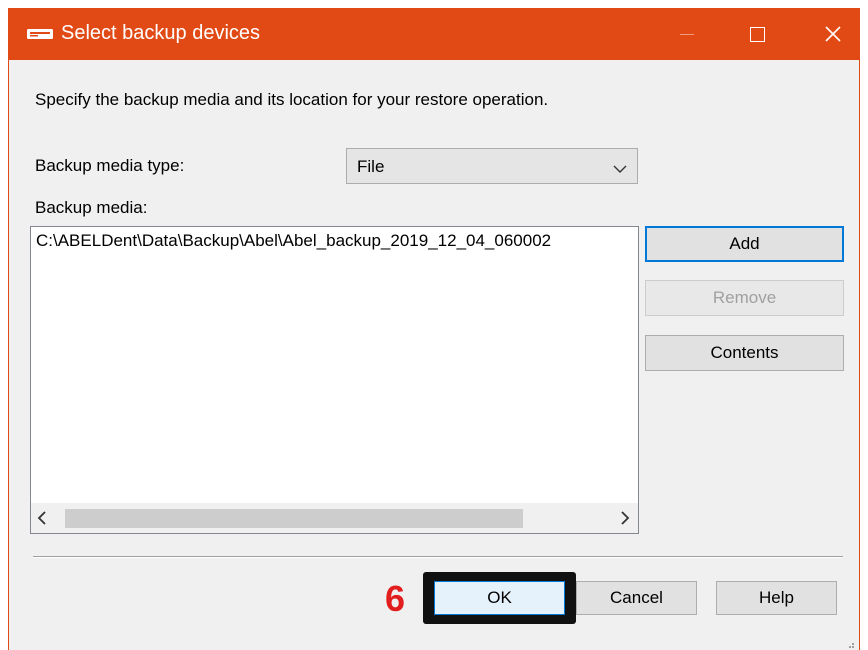 The width and height of the screenshot is (868, 650). Describe the element at coordinates (110, 165) in the screenshot. I see `backup-media-type-label: Backup media type:` at that location.